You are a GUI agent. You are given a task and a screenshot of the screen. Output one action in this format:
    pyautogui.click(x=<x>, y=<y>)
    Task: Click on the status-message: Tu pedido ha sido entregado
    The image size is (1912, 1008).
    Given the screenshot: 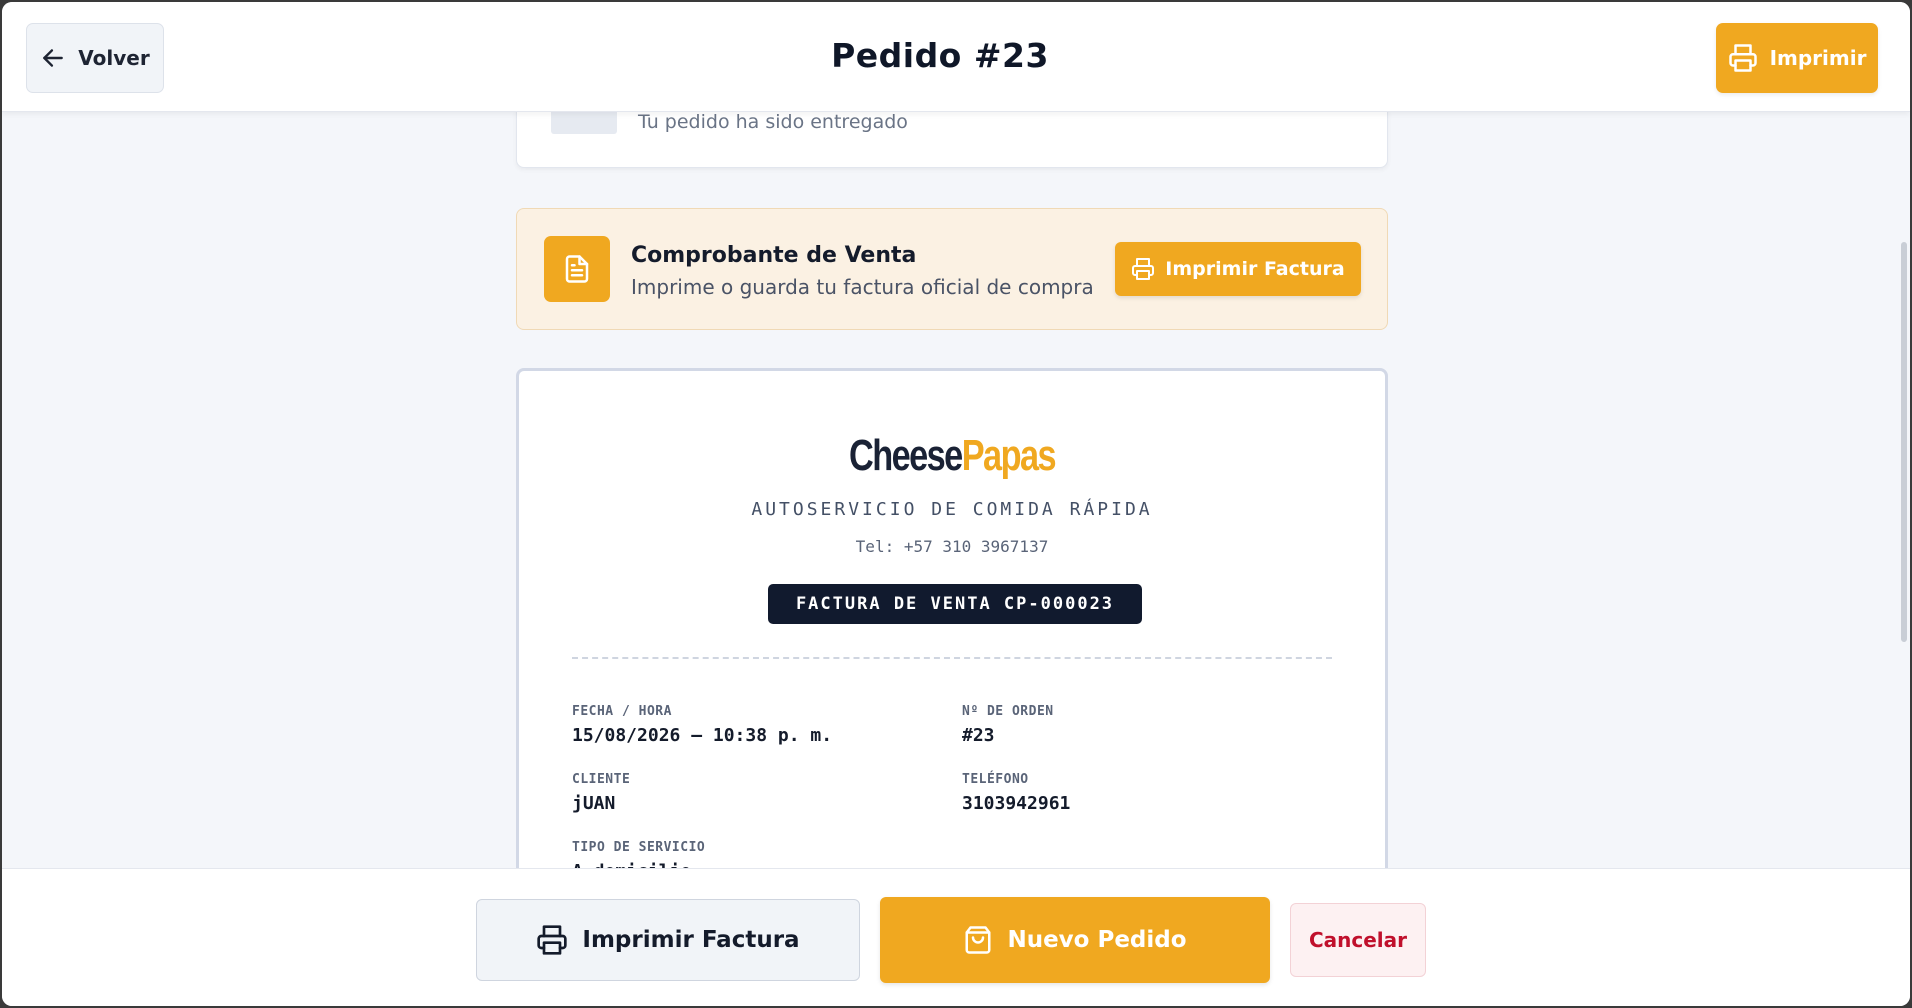 What is the action you would take?
    pyautogui.click(x=773, y=122)
    